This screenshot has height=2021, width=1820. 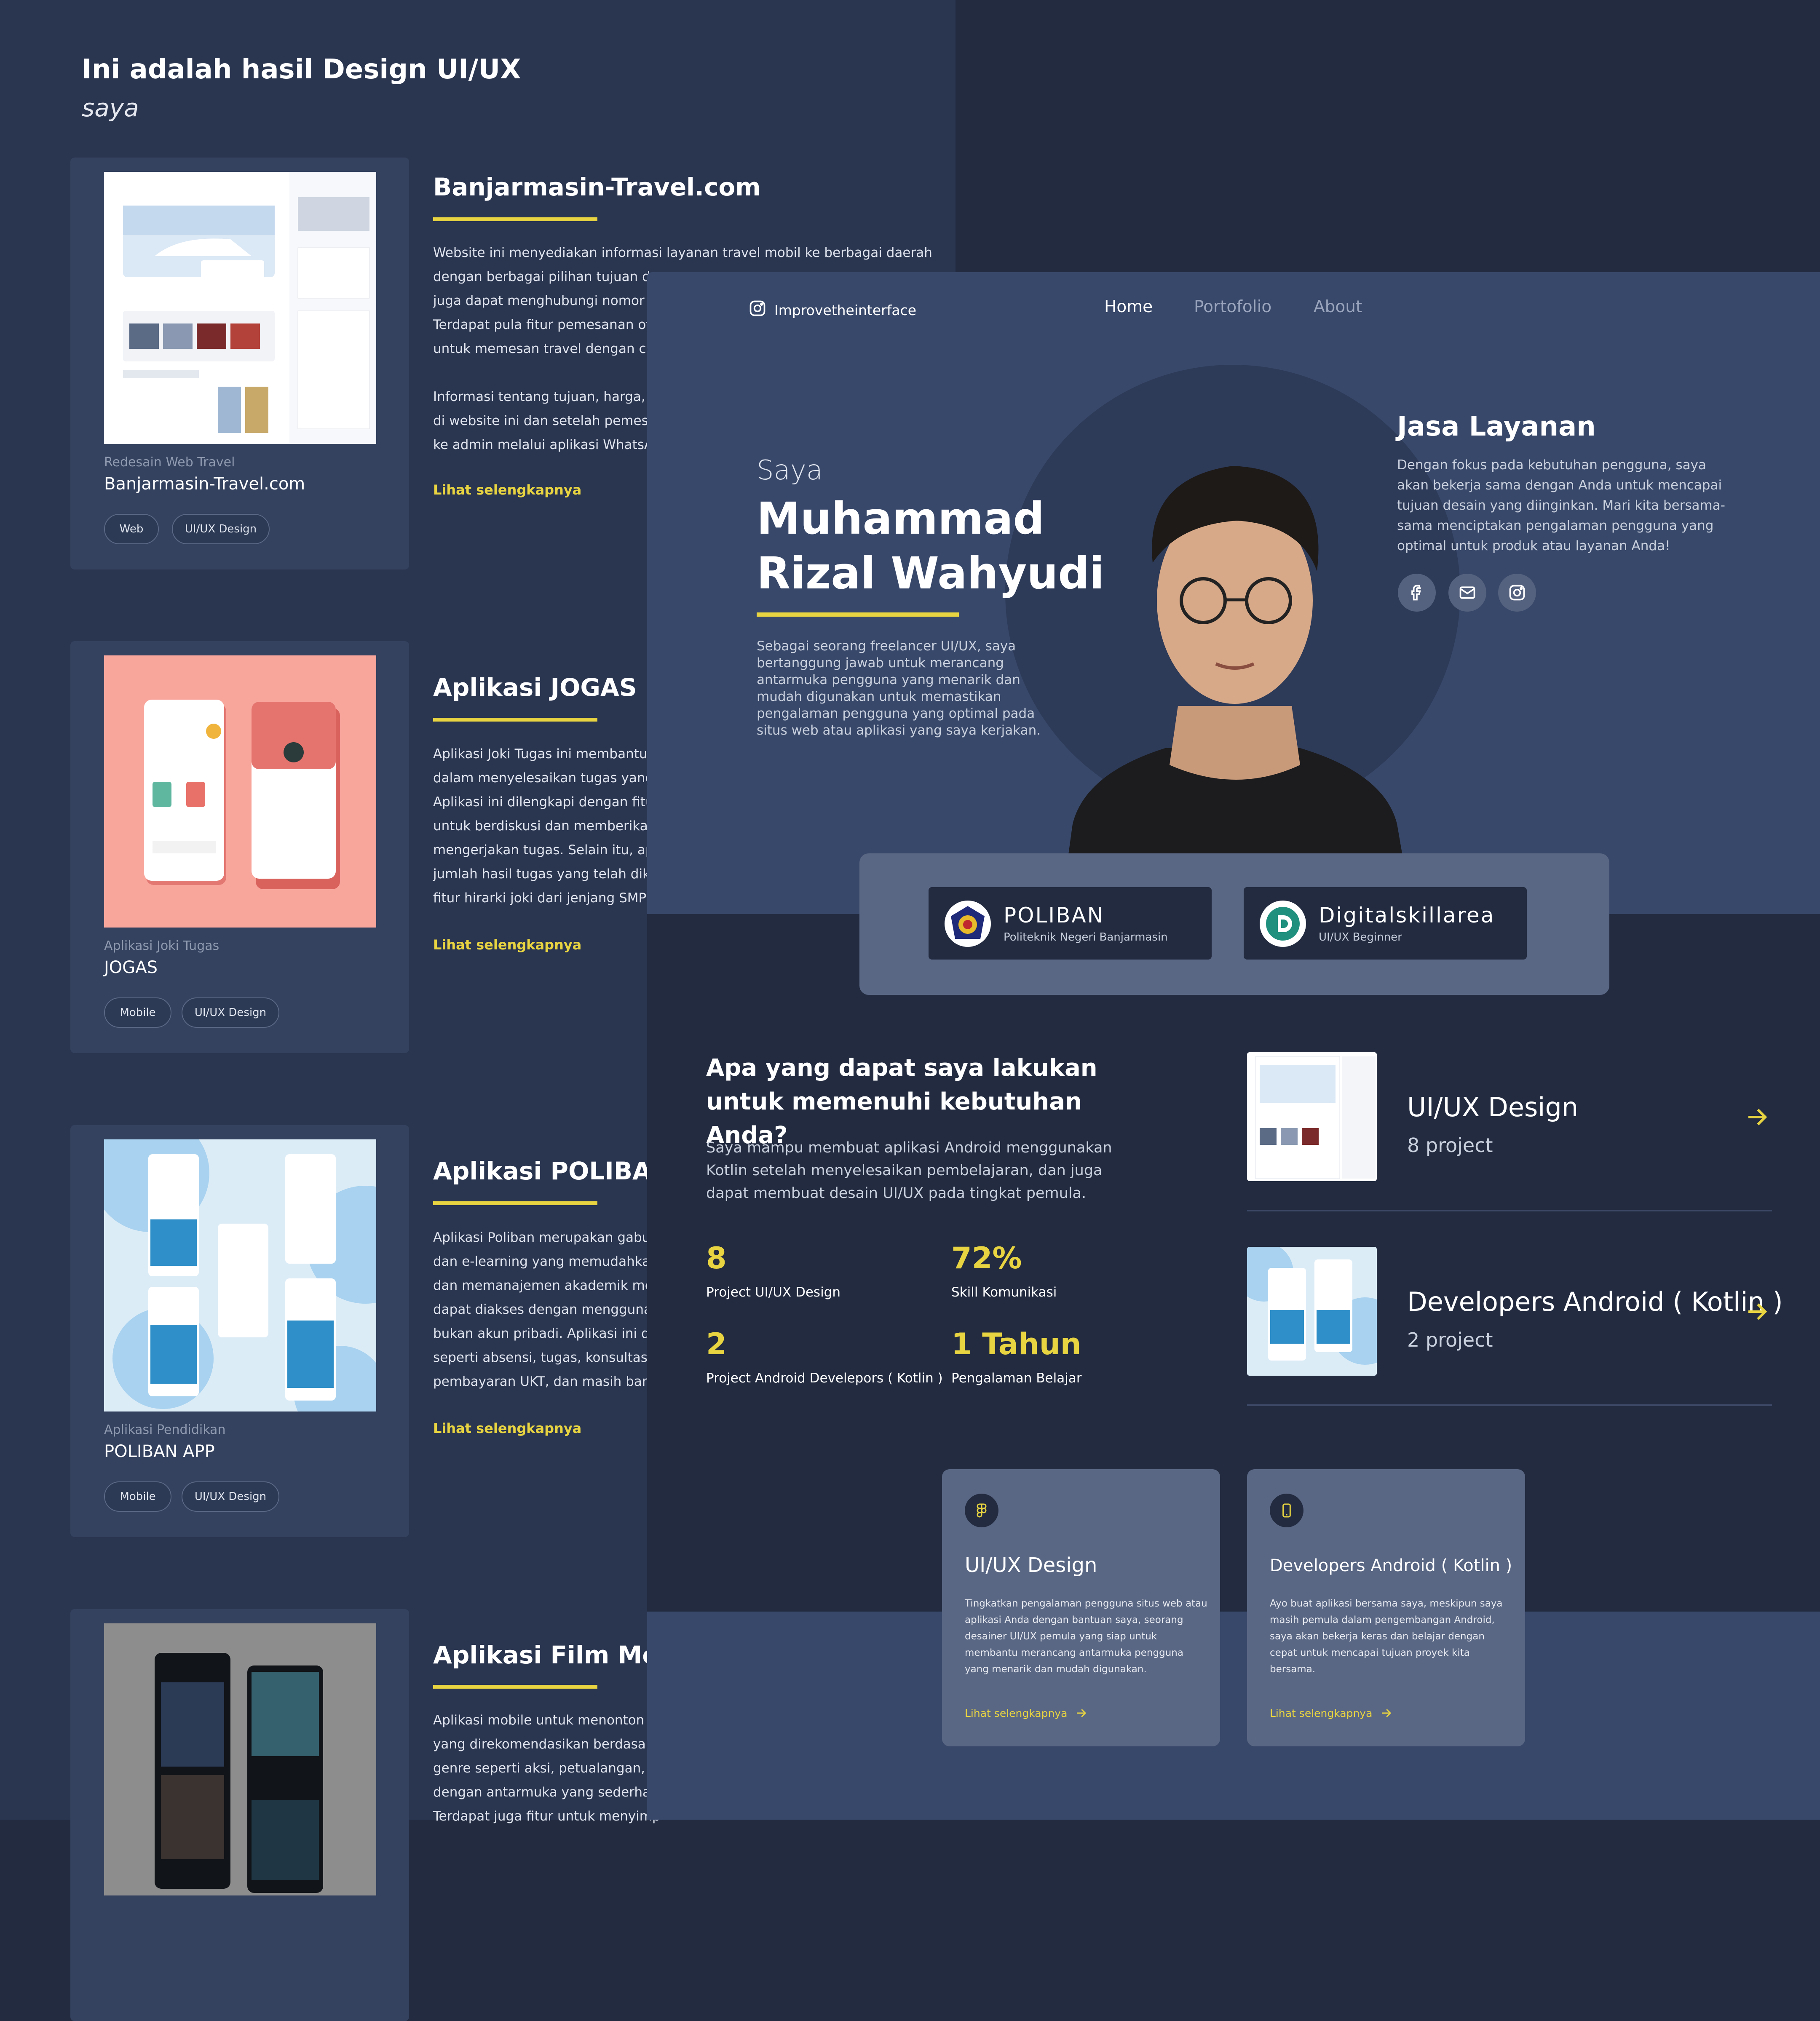 I want to click on name-underline, so click(x=858, y=614).